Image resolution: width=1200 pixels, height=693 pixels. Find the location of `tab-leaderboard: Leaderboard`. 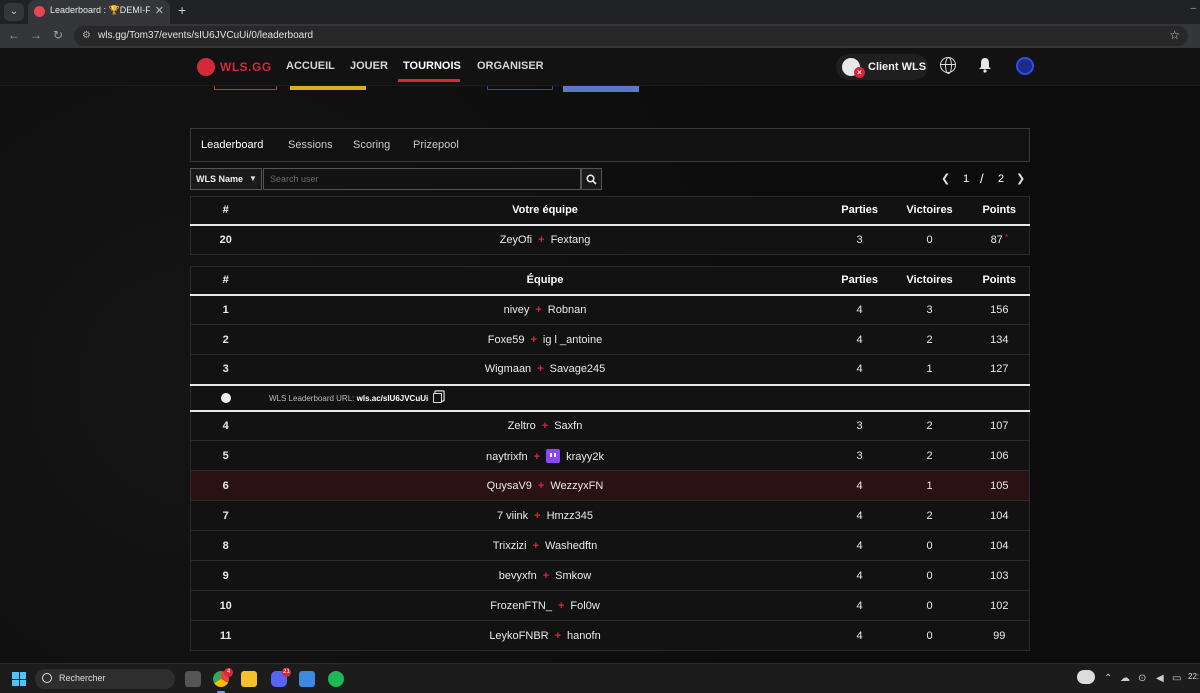

tab-leaderboard: Leaderboard is located at coordinates (232, 145).